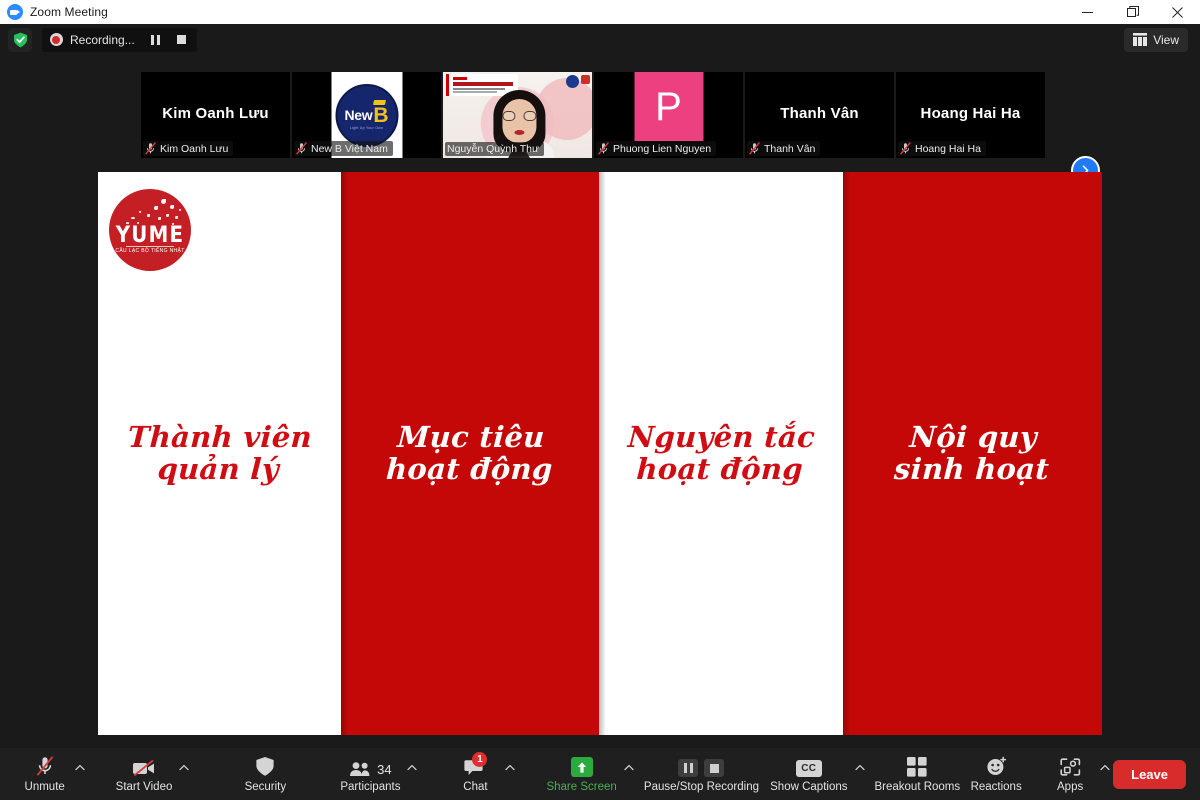 This screenshot has width=1200, height=800. I want to click on share-screen-button: Share Screen, so click(581, 774).